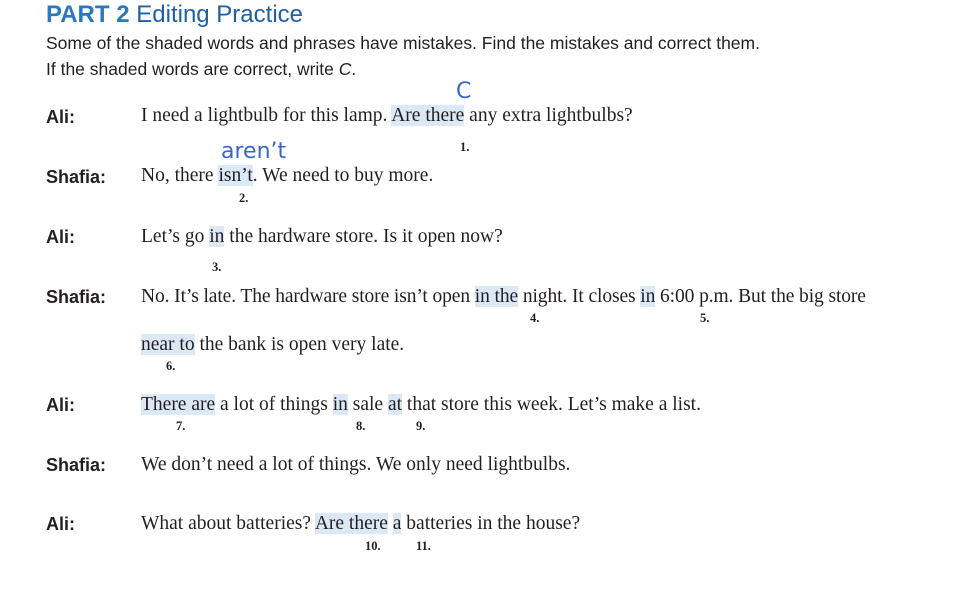  What do you see at coordinates (361, 426) in the screenshot?
I see `item-number-8: 8.` at bounding box center [361, 426].